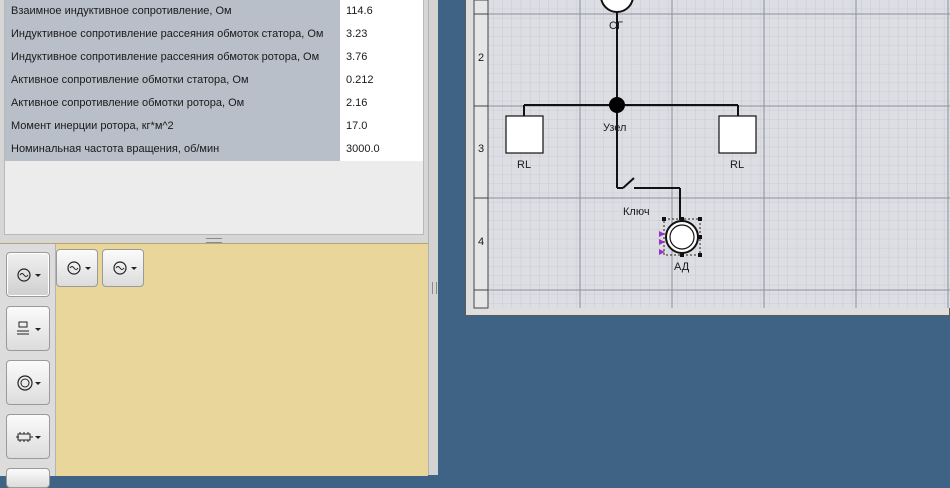 The height and width of the screenshot is (488, 950). Describe the element at coordinates (381, 34) in the screenshot. I see `property-value: 3.23` at that location.